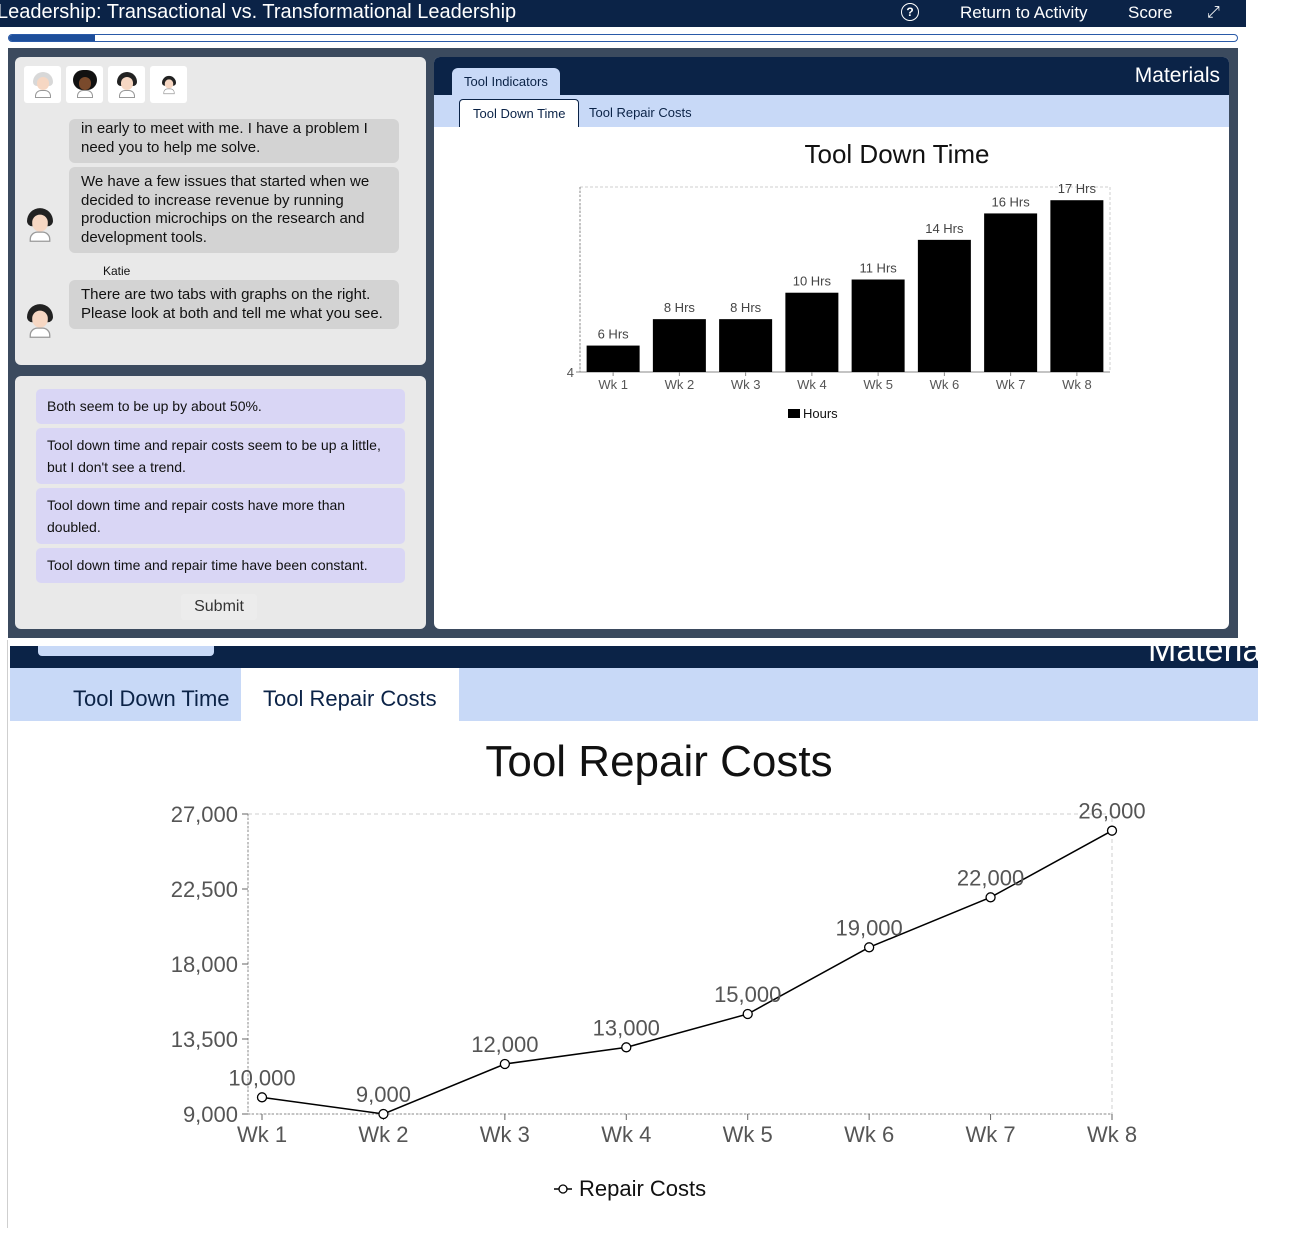  What do you see at coordinates (1077, 188) in the screenshot?
I see `data-label: 17 Hrs` at bounding box center [1077, 188].